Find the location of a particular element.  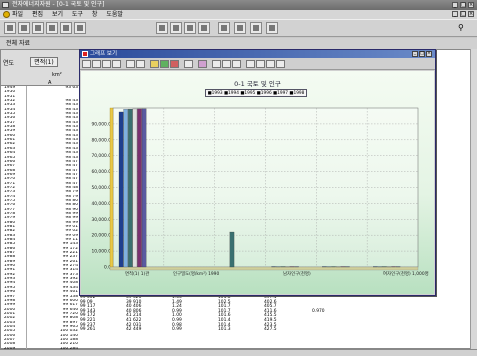

export-icon is located at coordinates (80, 28).